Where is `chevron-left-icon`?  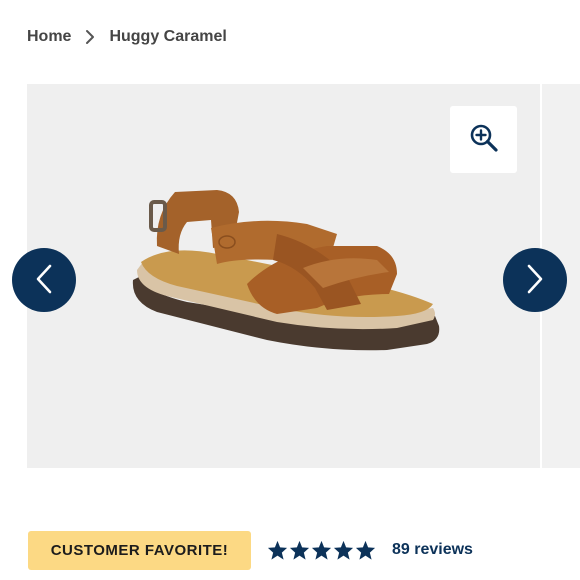 chevron-left-icon is located at coordinates (44, 280).